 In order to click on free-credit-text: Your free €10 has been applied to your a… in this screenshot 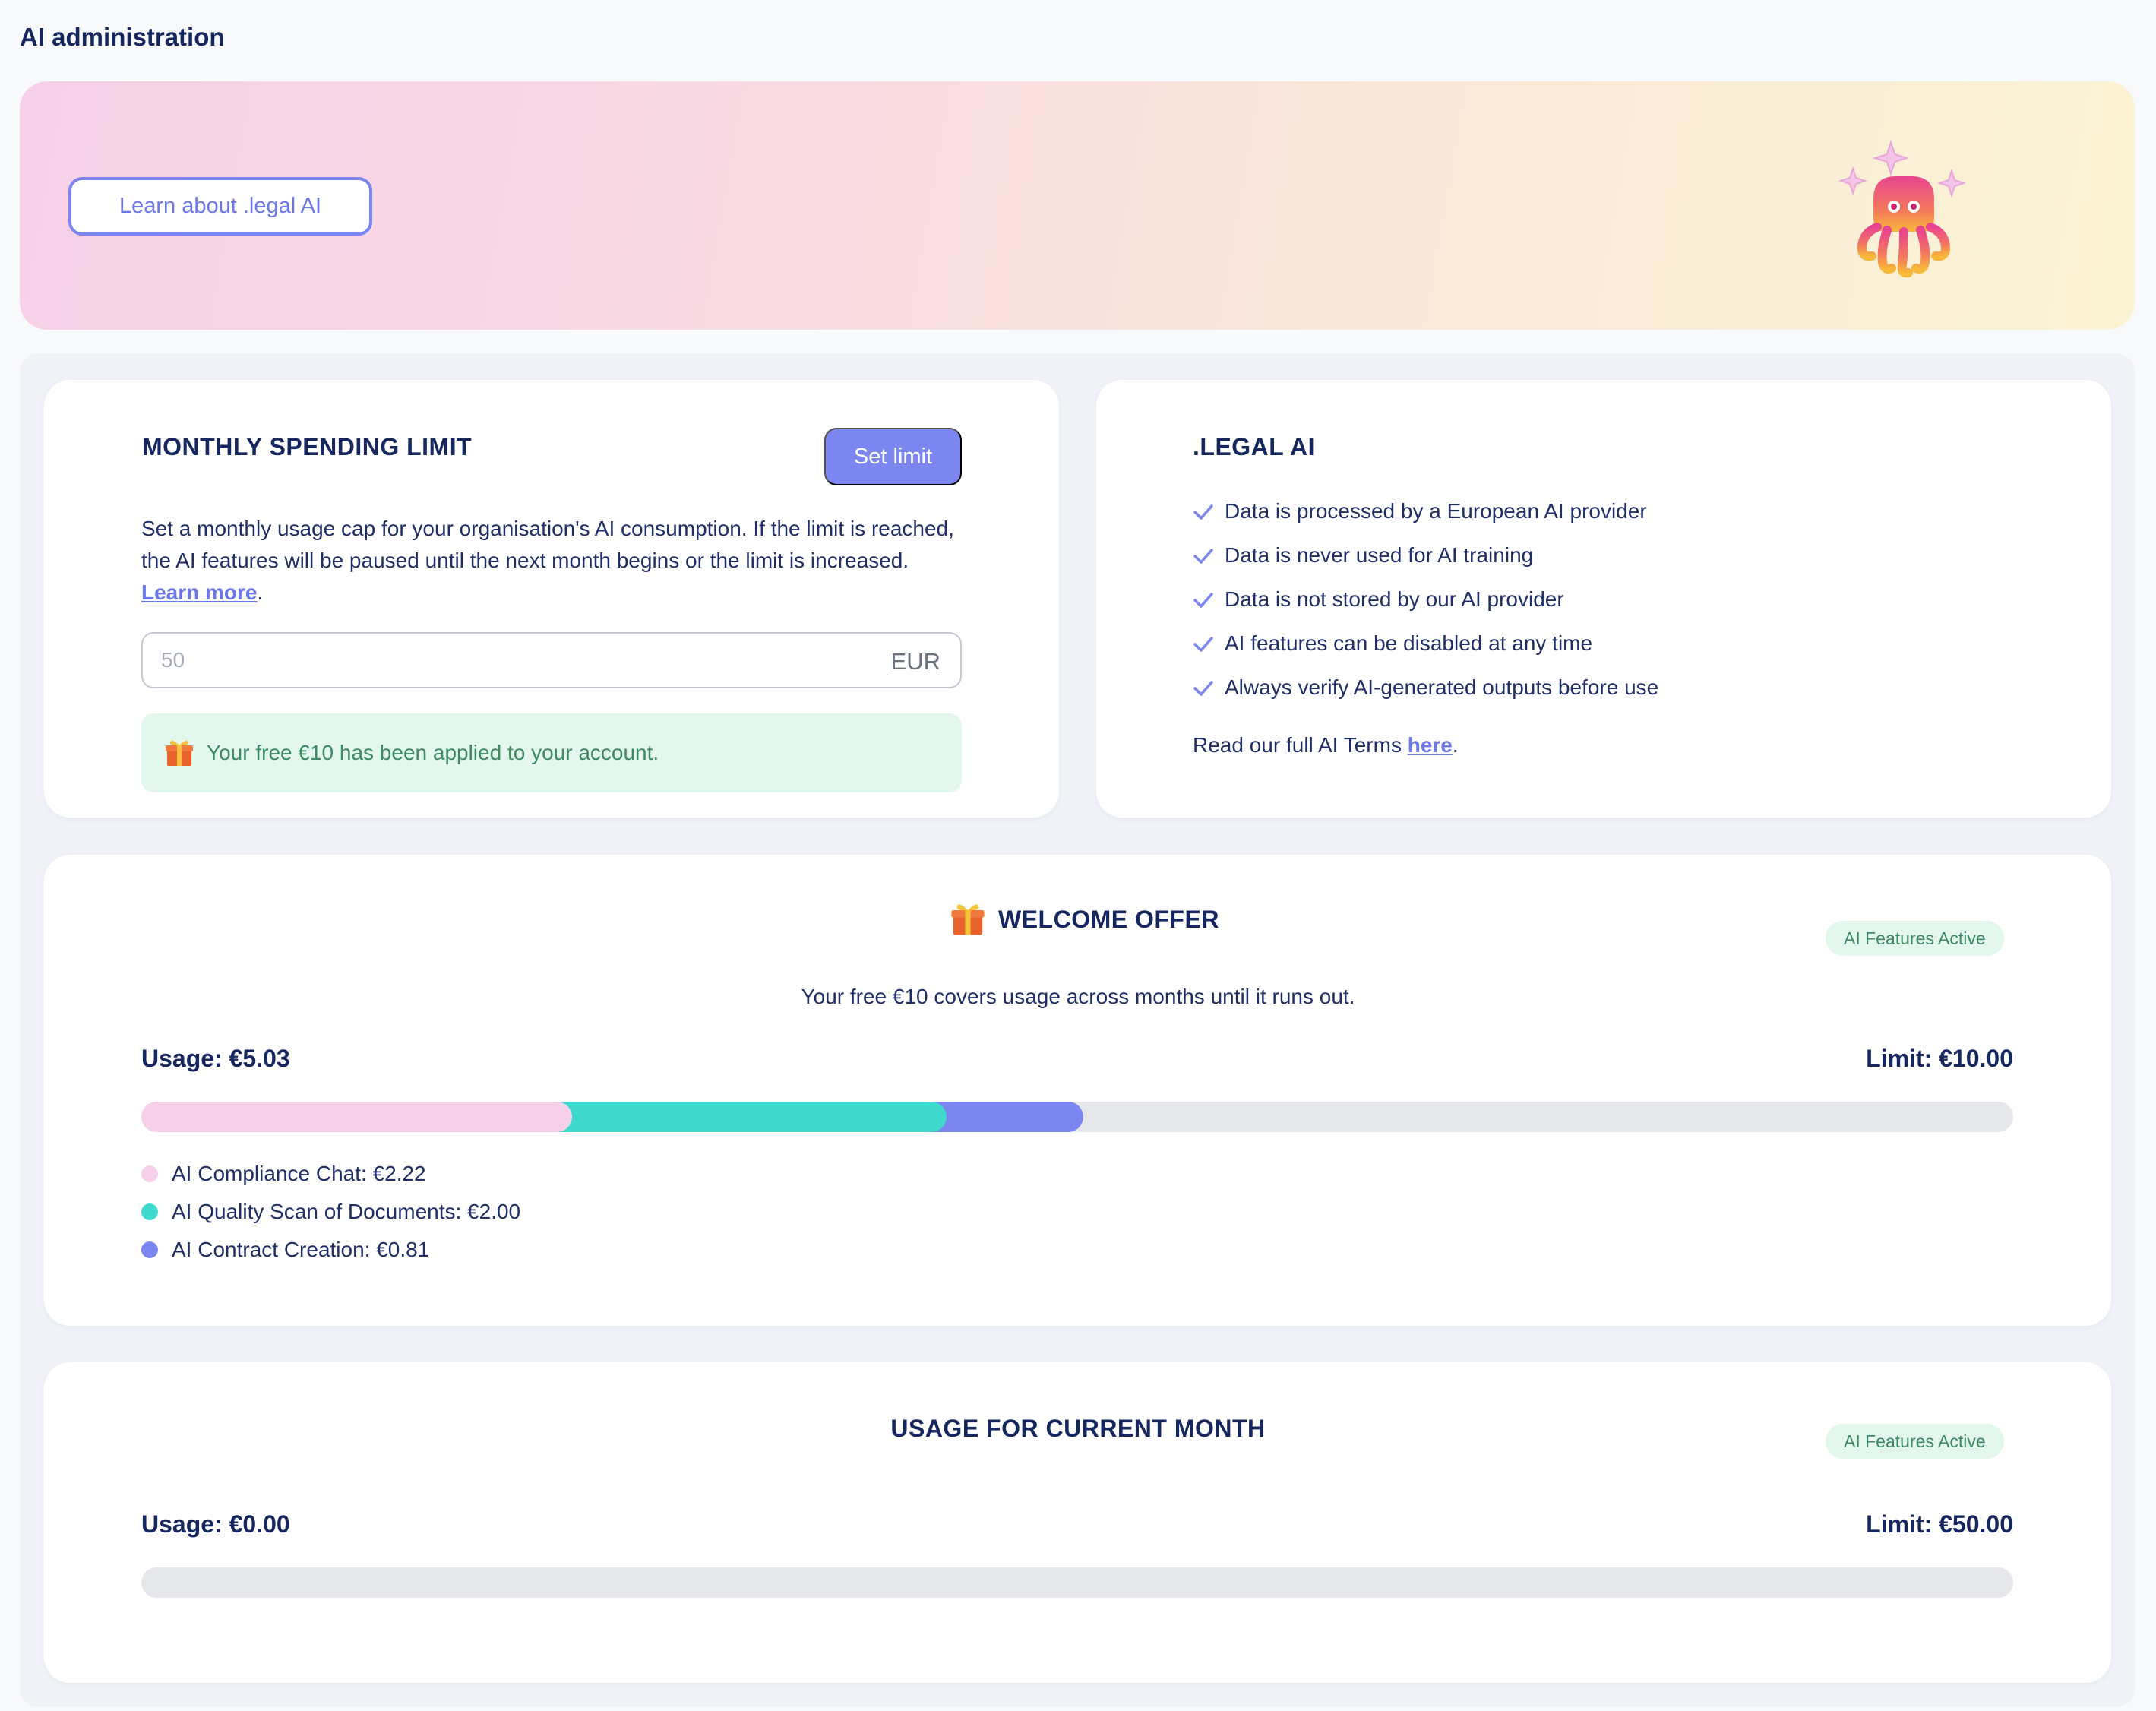, I will do `click(433, 752)`.